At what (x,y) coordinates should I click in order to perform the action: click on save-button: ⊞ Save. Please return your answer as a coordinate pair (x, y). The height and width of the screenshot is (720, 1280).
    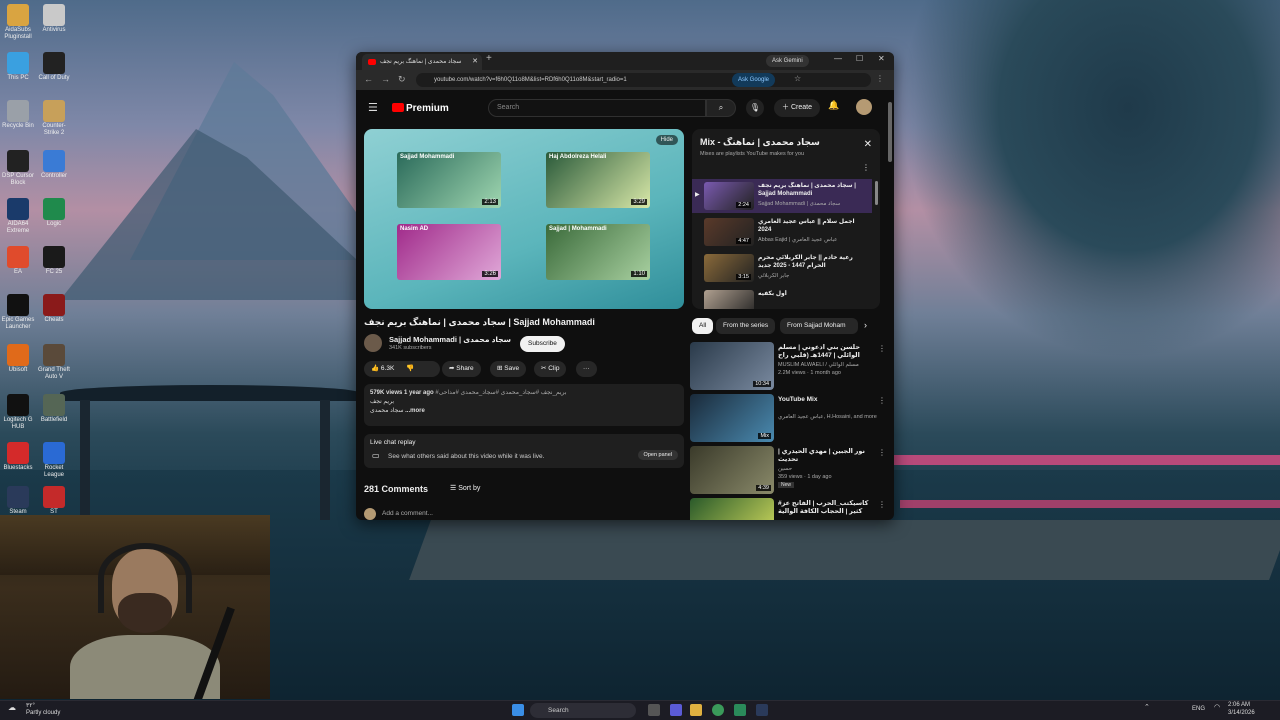
    Looking at the image, I should click on (508, 369).